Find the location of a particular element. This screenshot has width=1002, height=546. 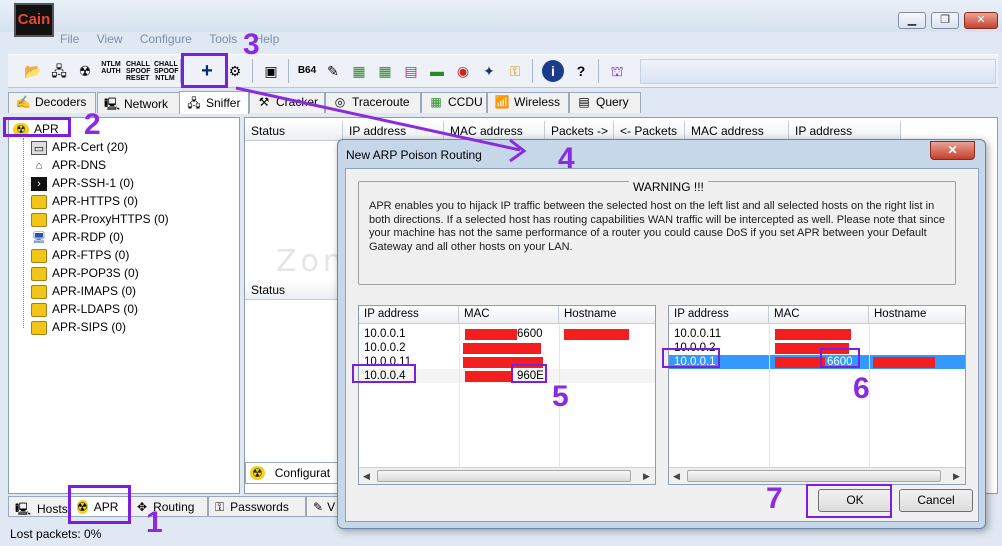

annotation-number: 3 is located at coordinates (251, 44).